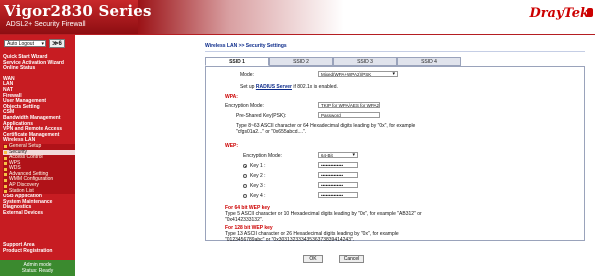 The height and width of the screenshot is (276, 595). I want to click on header-divider, so click(297, 34).